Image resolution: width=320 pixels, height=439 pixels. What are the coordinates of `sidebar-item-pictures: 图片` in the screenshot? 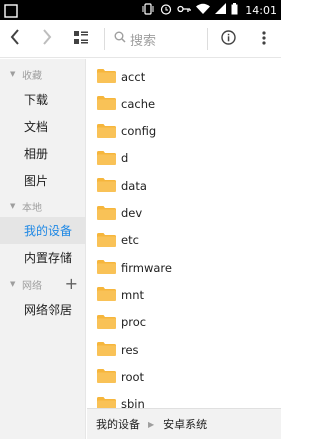 It's located at (43, 180).